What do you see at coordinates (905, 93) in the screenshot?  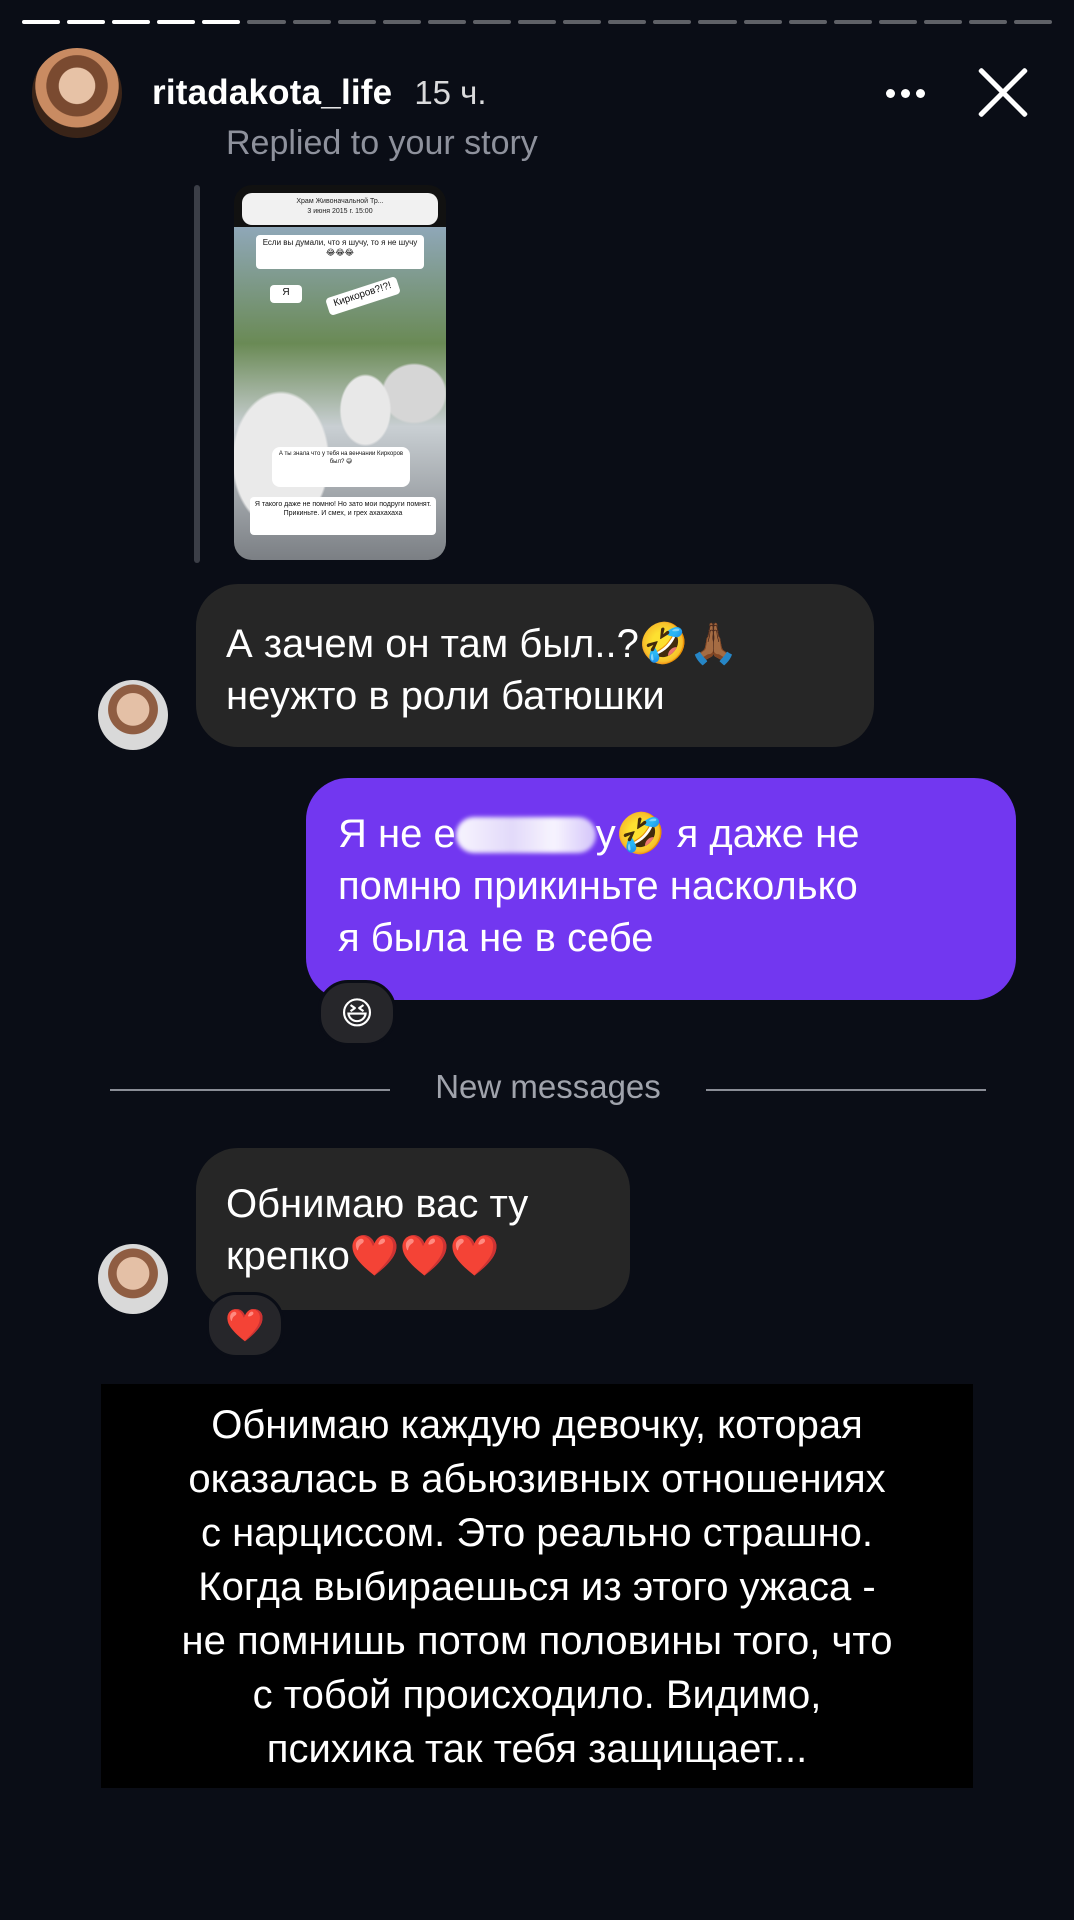 I see `more-horizontal-icon` at bounding box center [905, 93].